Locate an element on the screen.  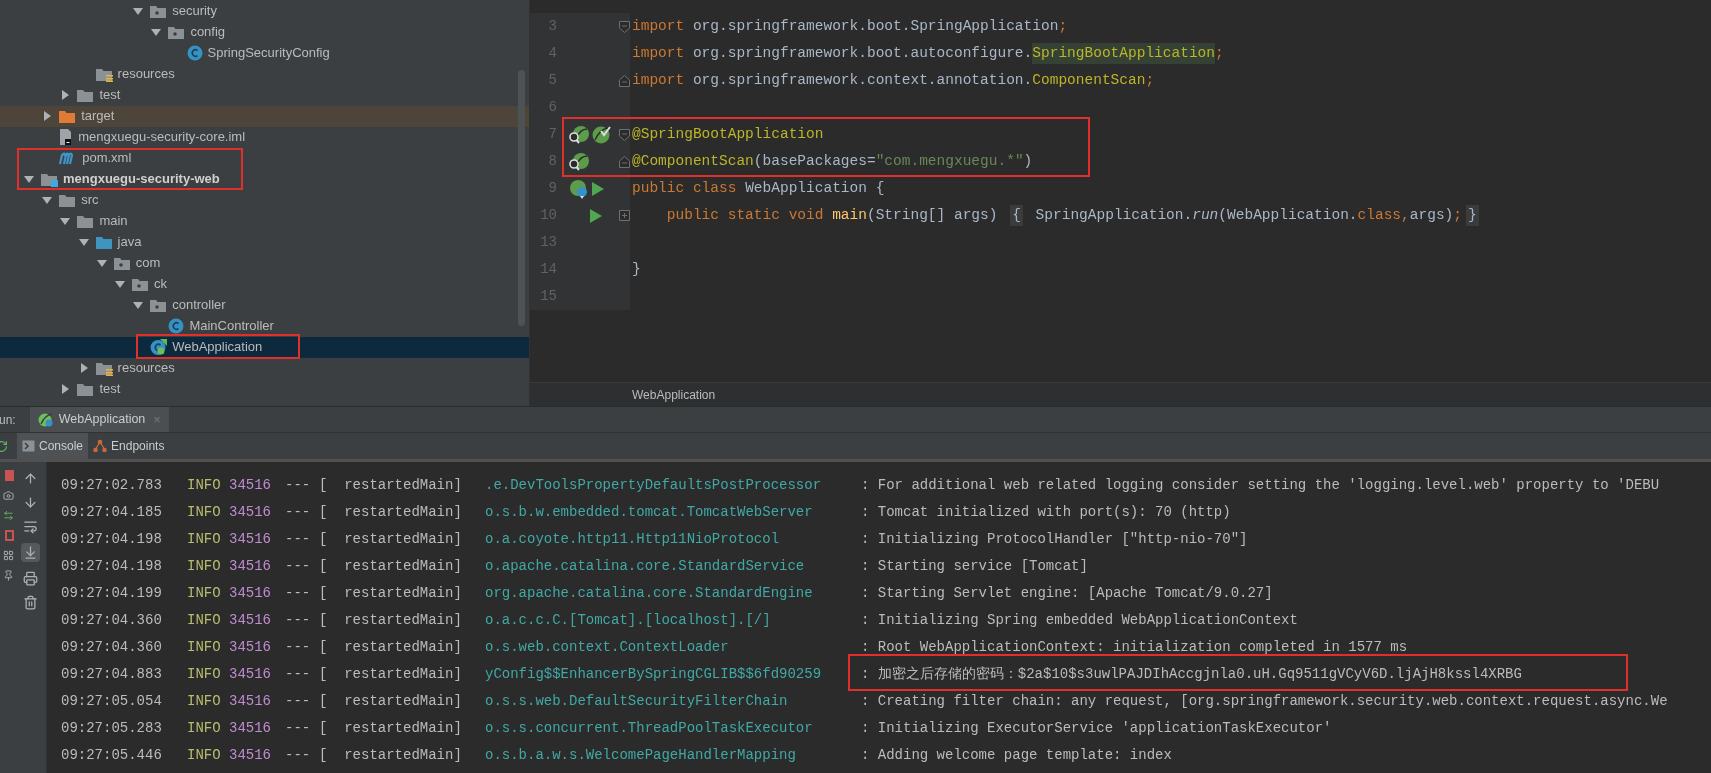
code-token: @ComponentScan is located at coordinates (693, 161).